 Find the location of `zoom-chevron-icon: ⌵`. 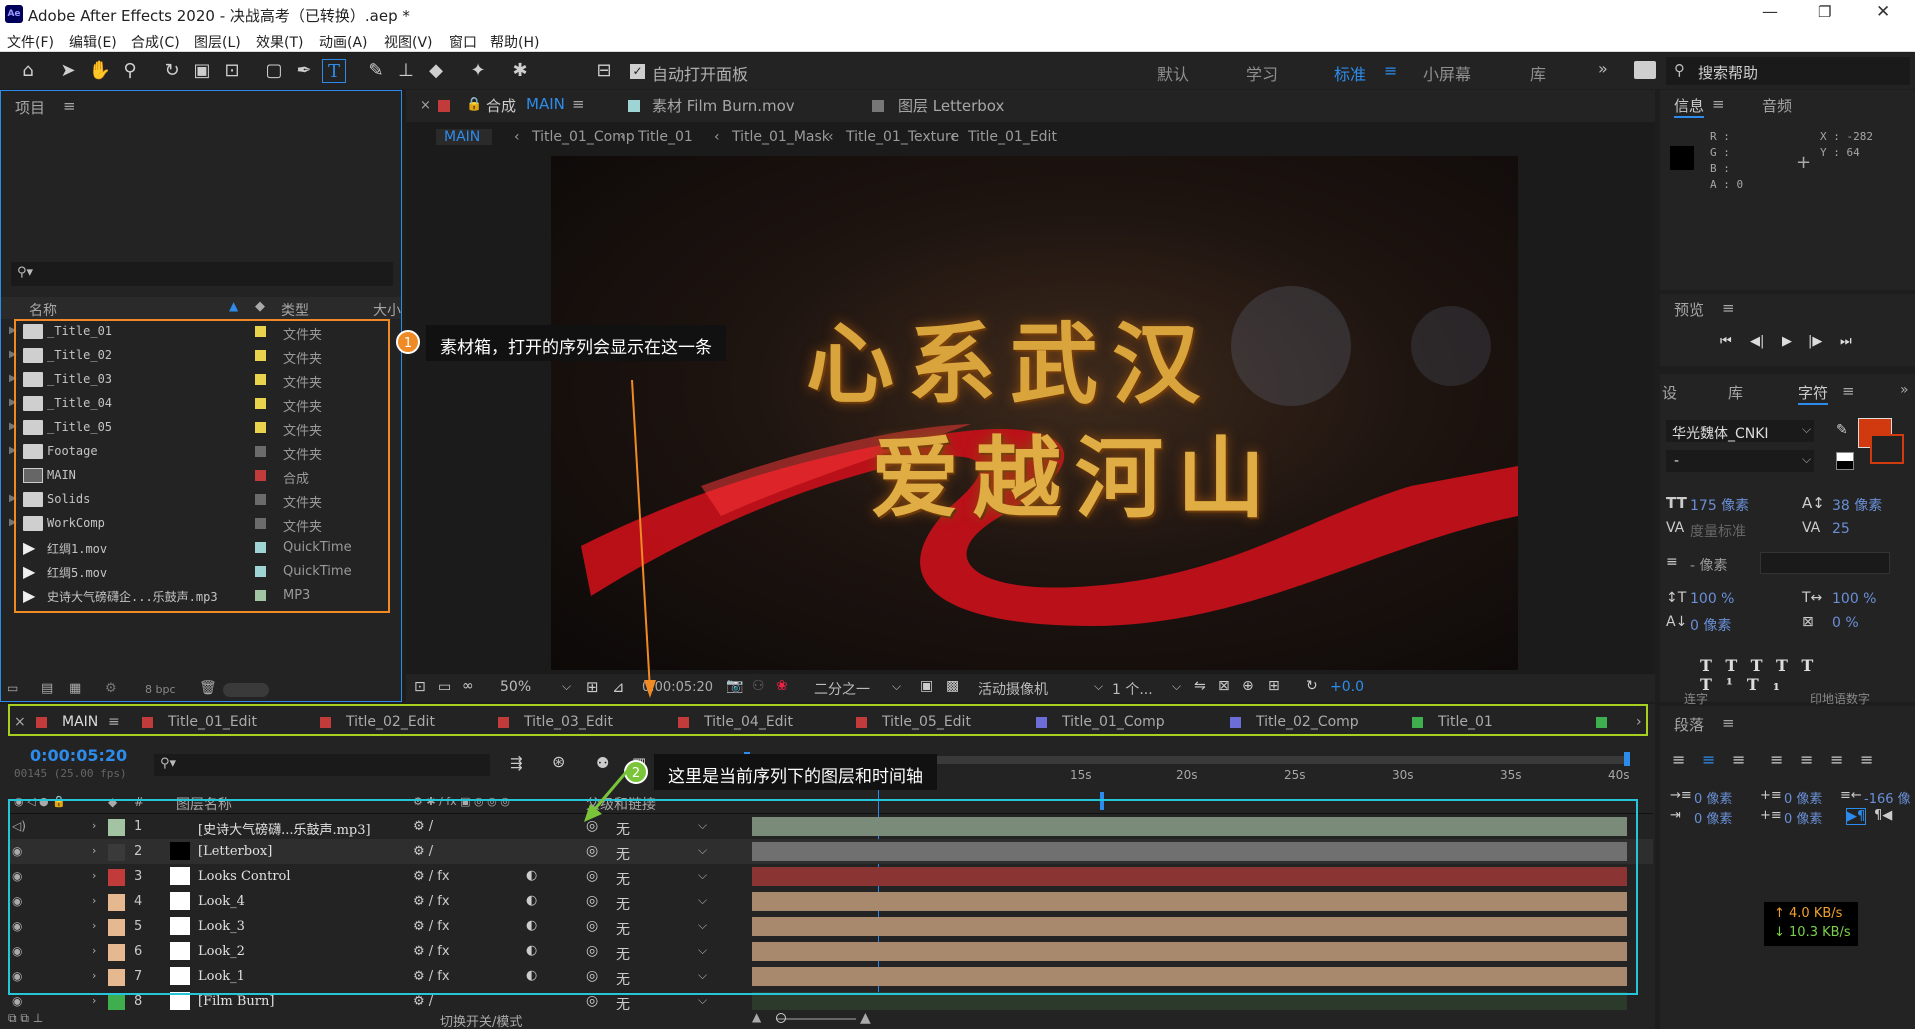

zoom-chevron-icon: ⌵ is located at coordinates (566, 686).